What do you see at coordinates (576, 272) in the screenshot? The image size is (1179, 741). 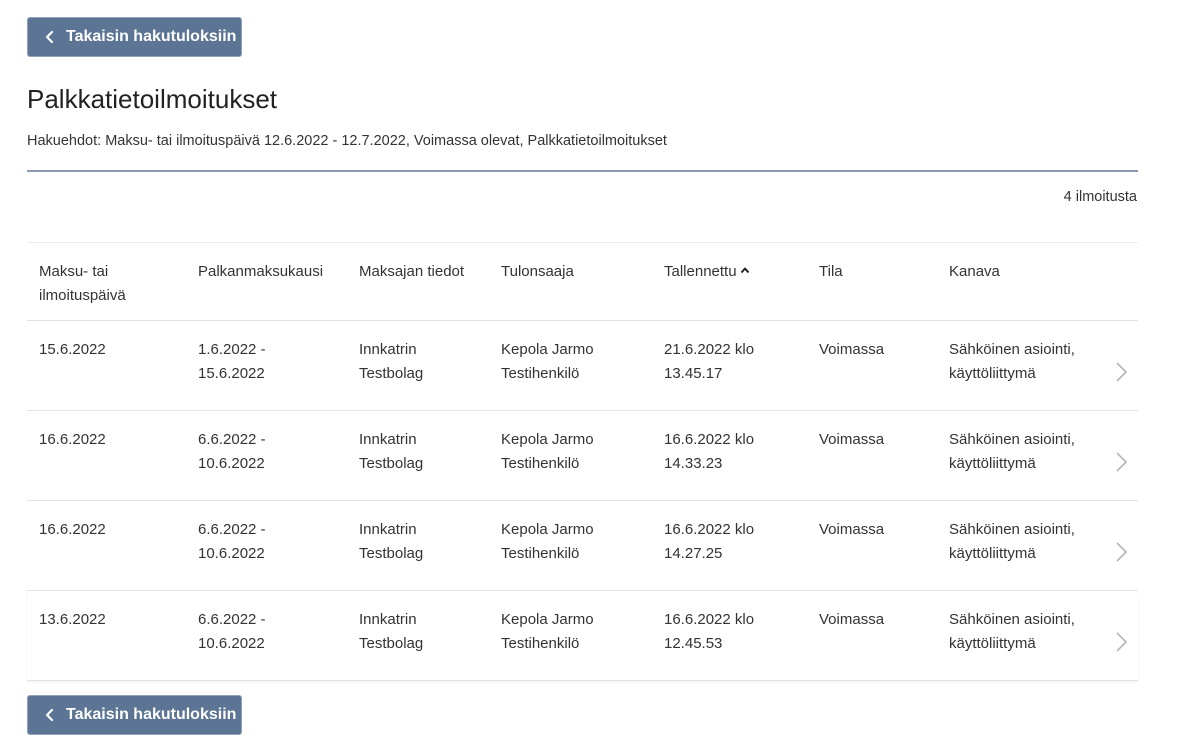 I see `header-recipient: Tulonsaaja` at bounding box center [576, 272].